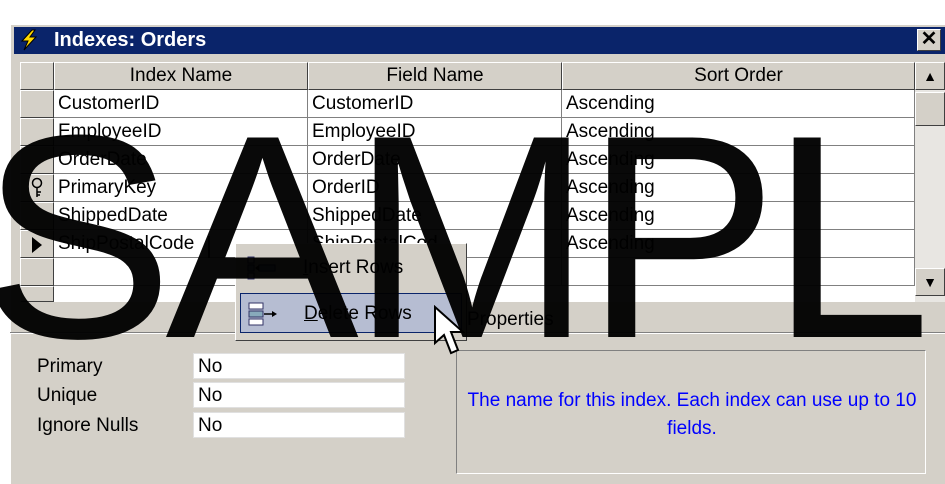 The height and width of the screenshot is (484, 945). What do you see at coordinates (435, 188) in the screenshot?
I see `field-name-cell: OrderID` at bounding box center [435, 188].